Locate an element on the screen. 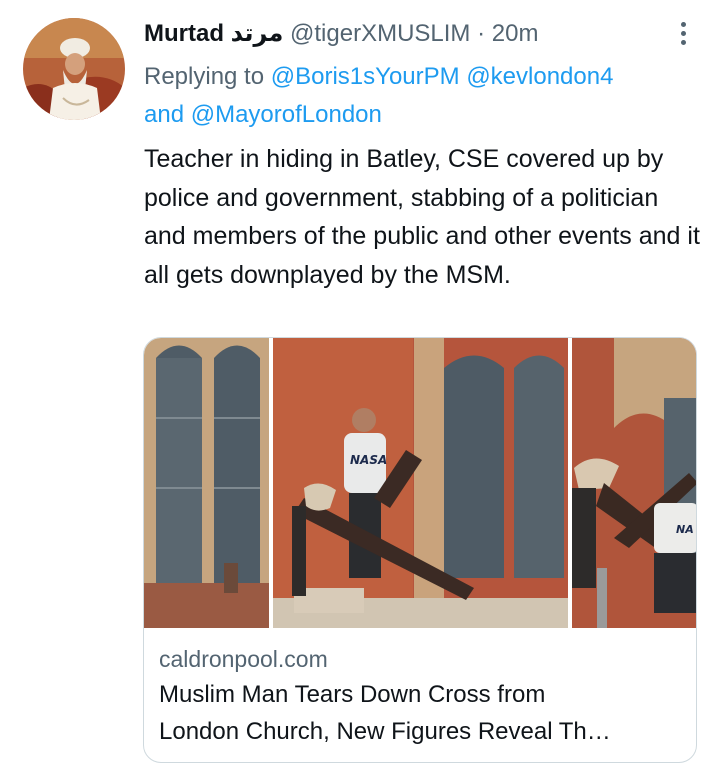 This screenshot has width=720, height=766. photo-panel-3: NA is located at coordinates (634, 483).